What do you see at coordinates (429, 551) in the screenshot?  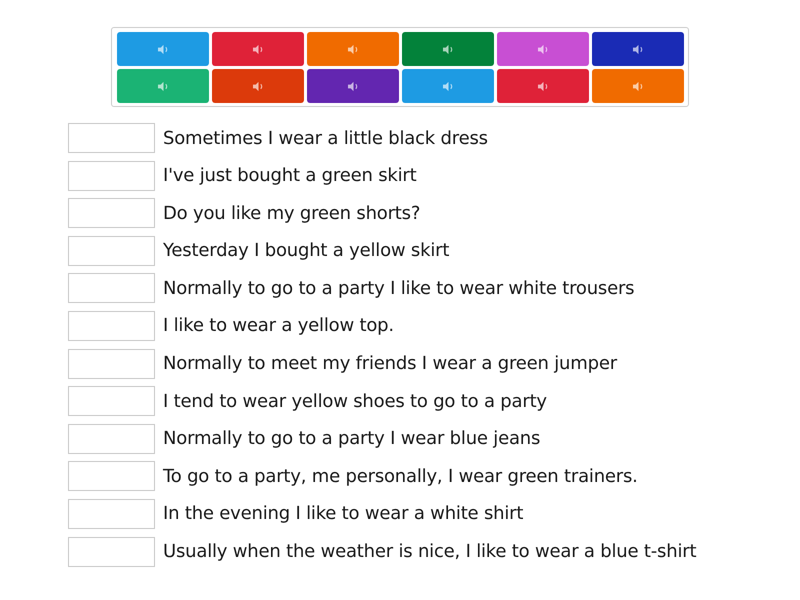 I see `sentence: Usually when the weather is nice, I like to wear a blue t-shirt` at bounding box center [429, 551].